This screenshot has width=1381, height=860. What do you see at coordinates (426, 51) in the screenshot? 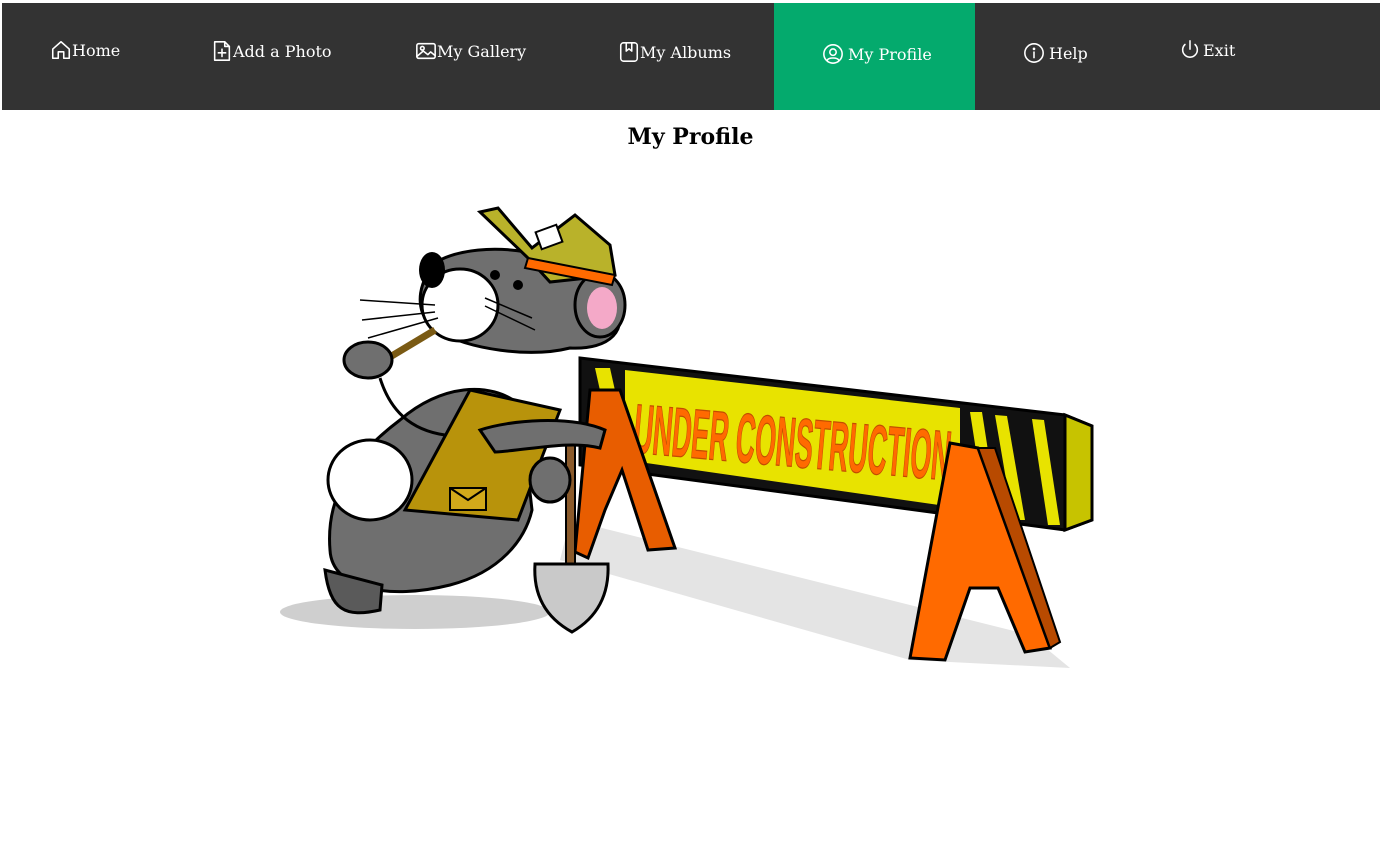
I see `image-icon` at bounding box center [426, 51].